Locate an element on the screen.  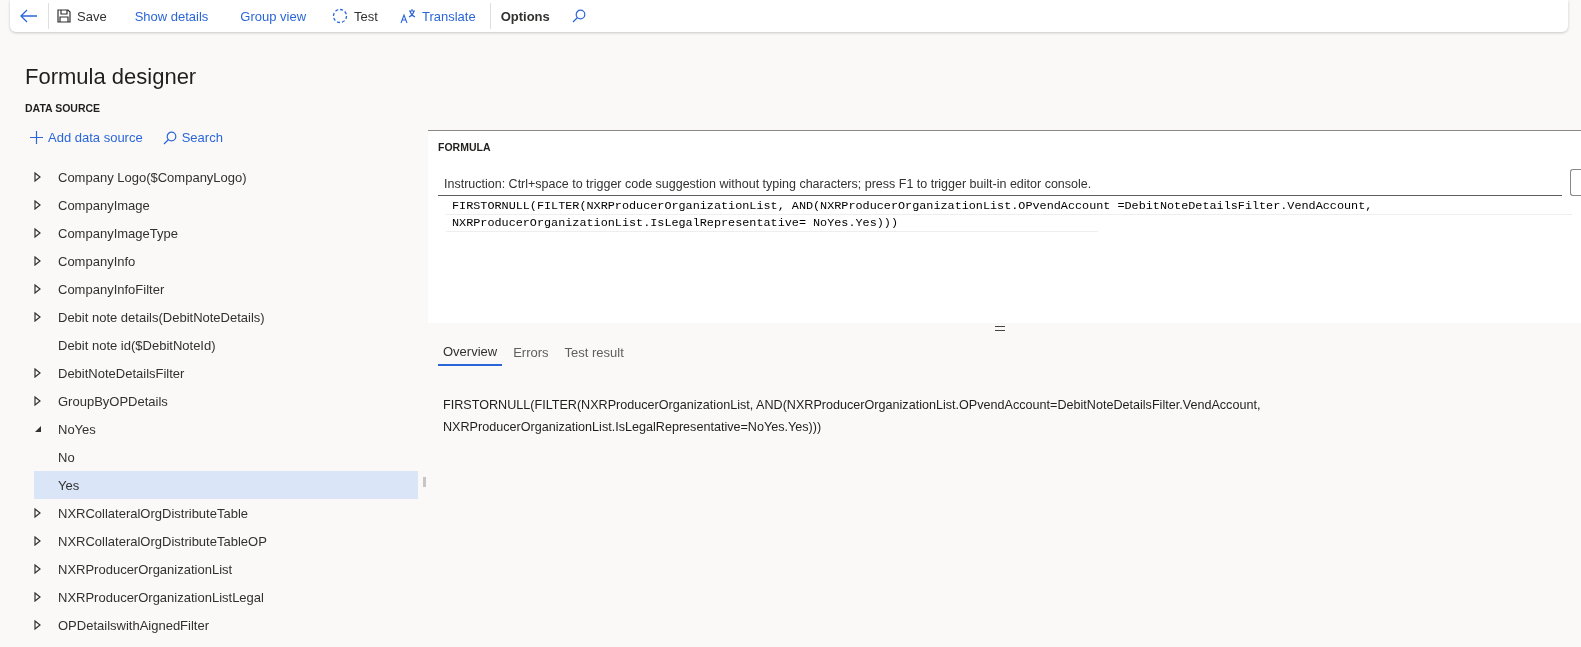
section-heading: FORMULA is located at coordinates (465, 147).